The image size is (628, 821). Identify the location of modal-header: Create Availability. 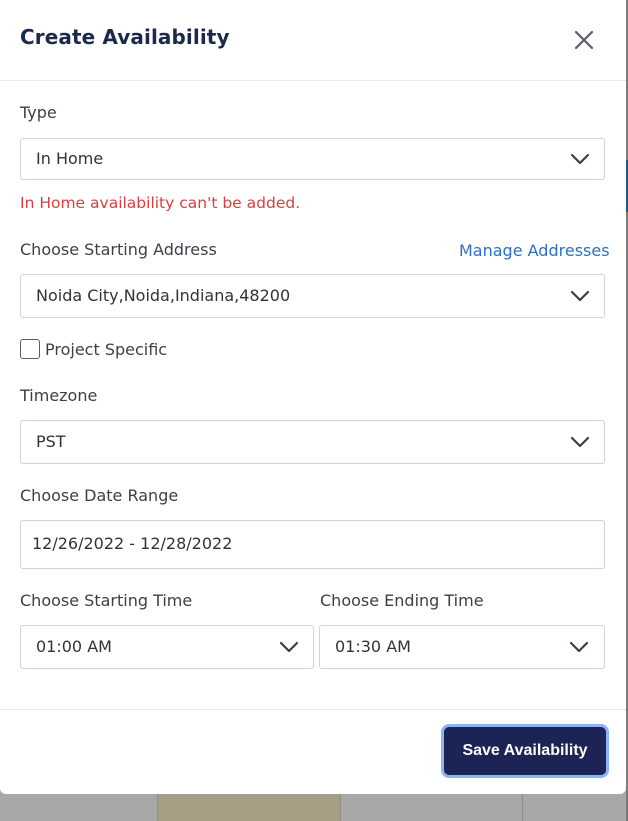
(313, 40).